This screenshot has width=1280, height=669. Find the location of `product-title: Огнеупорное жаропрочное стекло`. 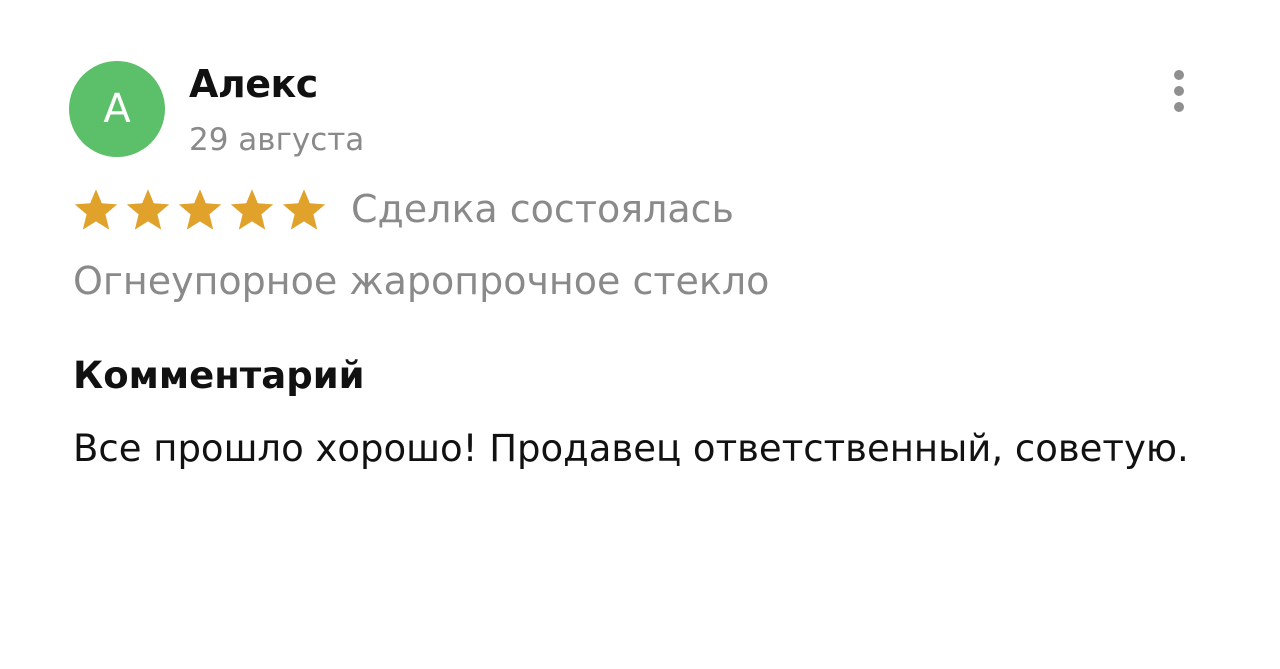

product-title: Огнеупорное жаропрочное стекло is located at coordinates (421, 281).